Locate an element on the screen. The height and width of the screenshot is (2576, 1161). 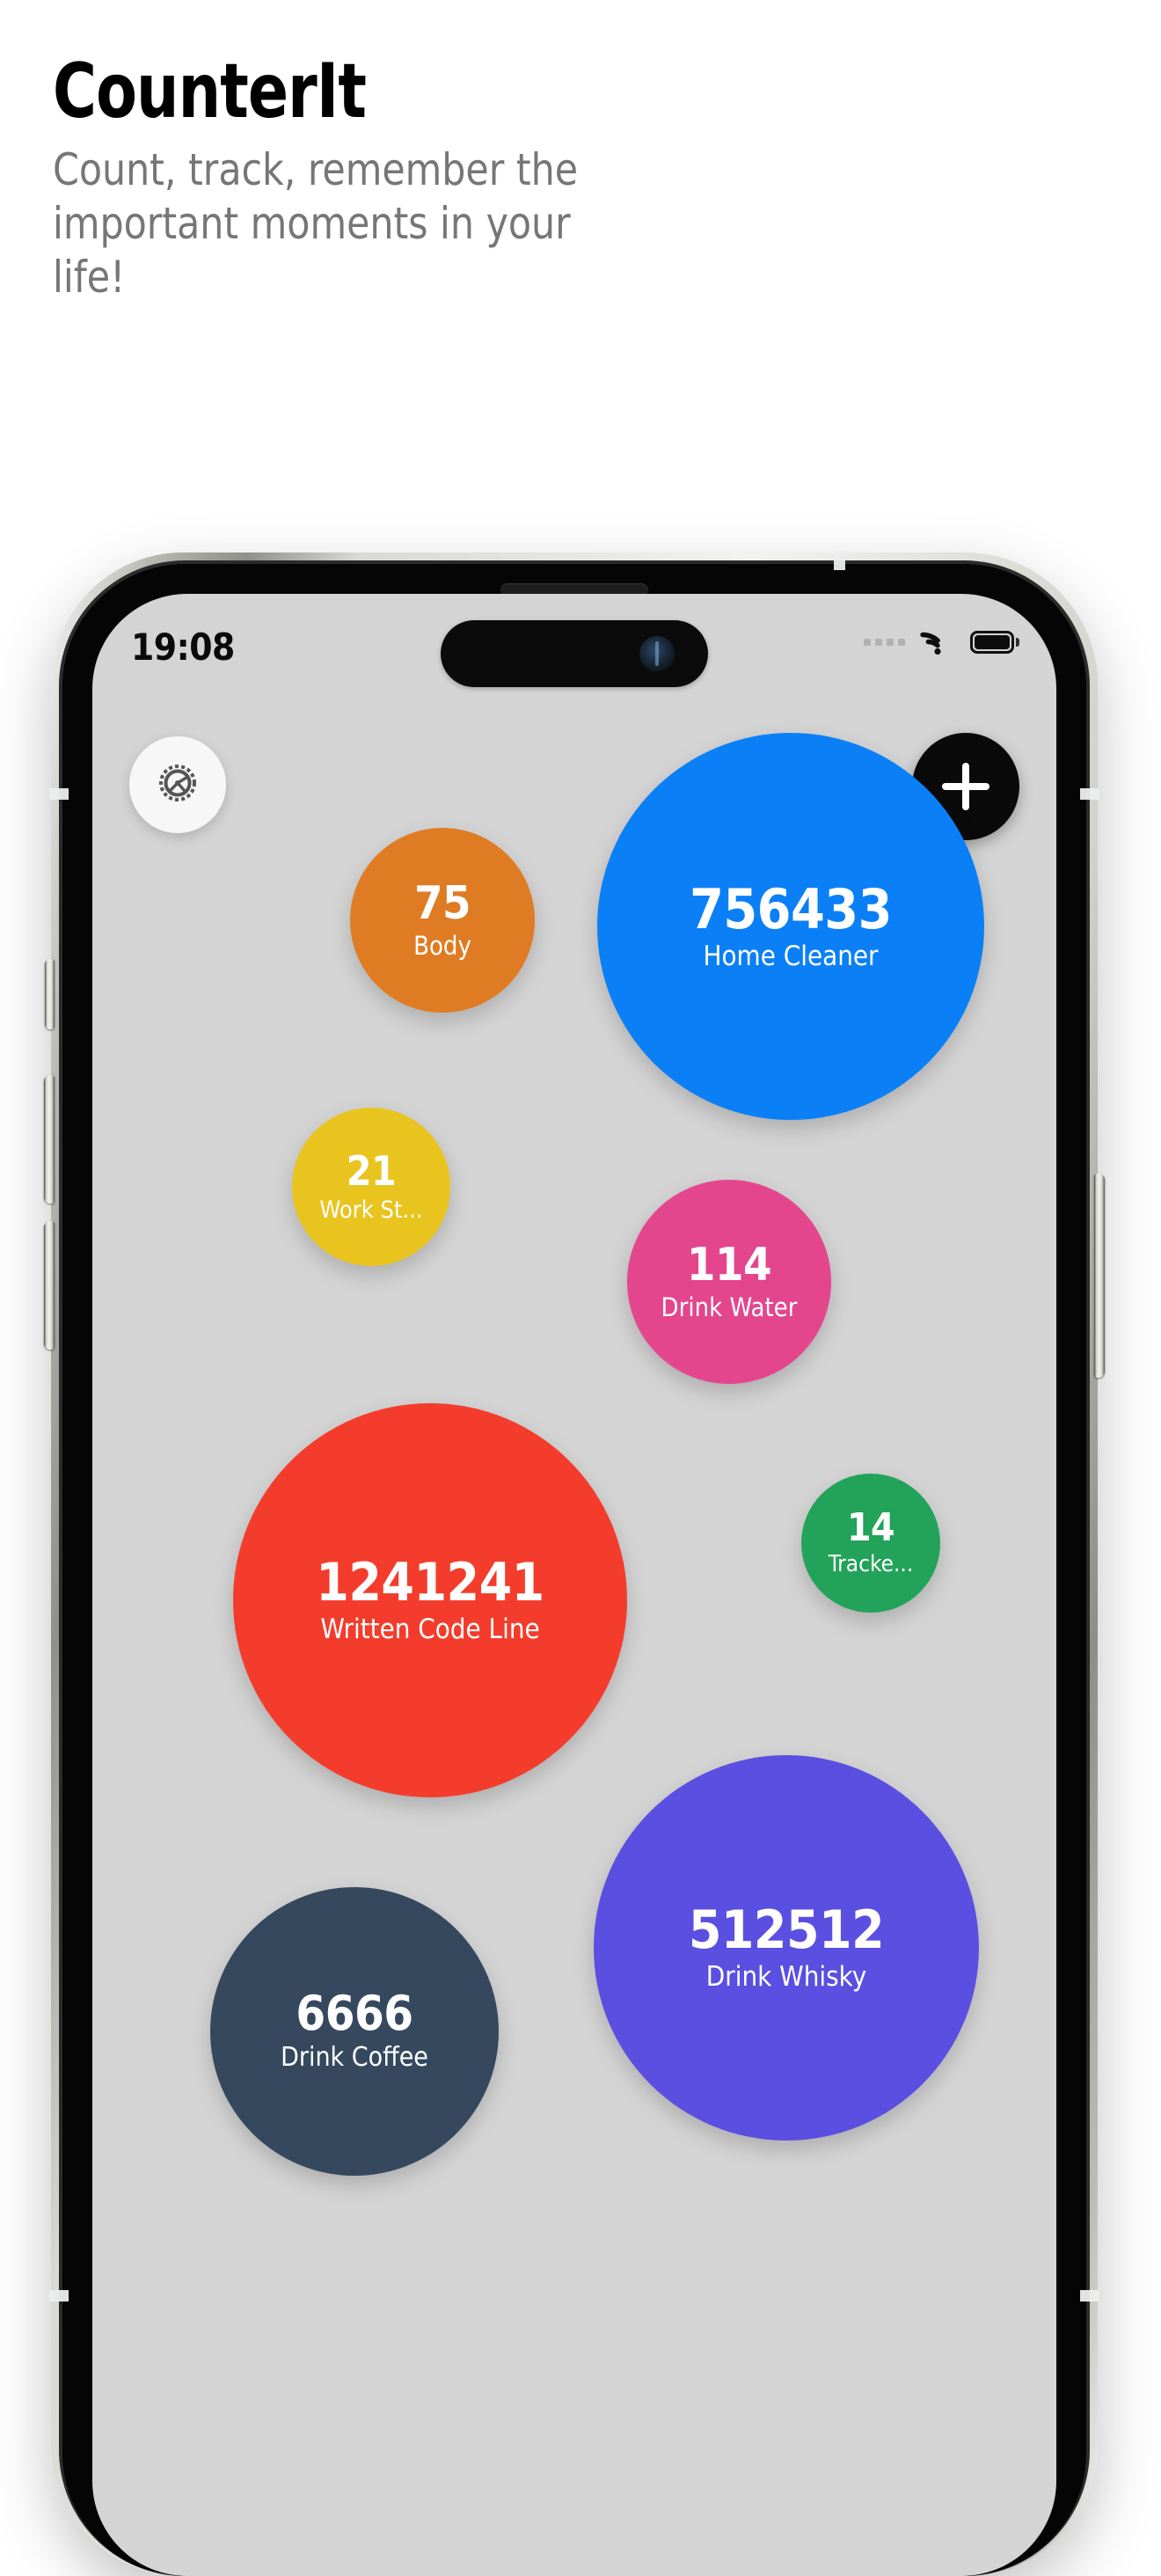
counter-value: 512512 is located at coordinates (786, 1930).